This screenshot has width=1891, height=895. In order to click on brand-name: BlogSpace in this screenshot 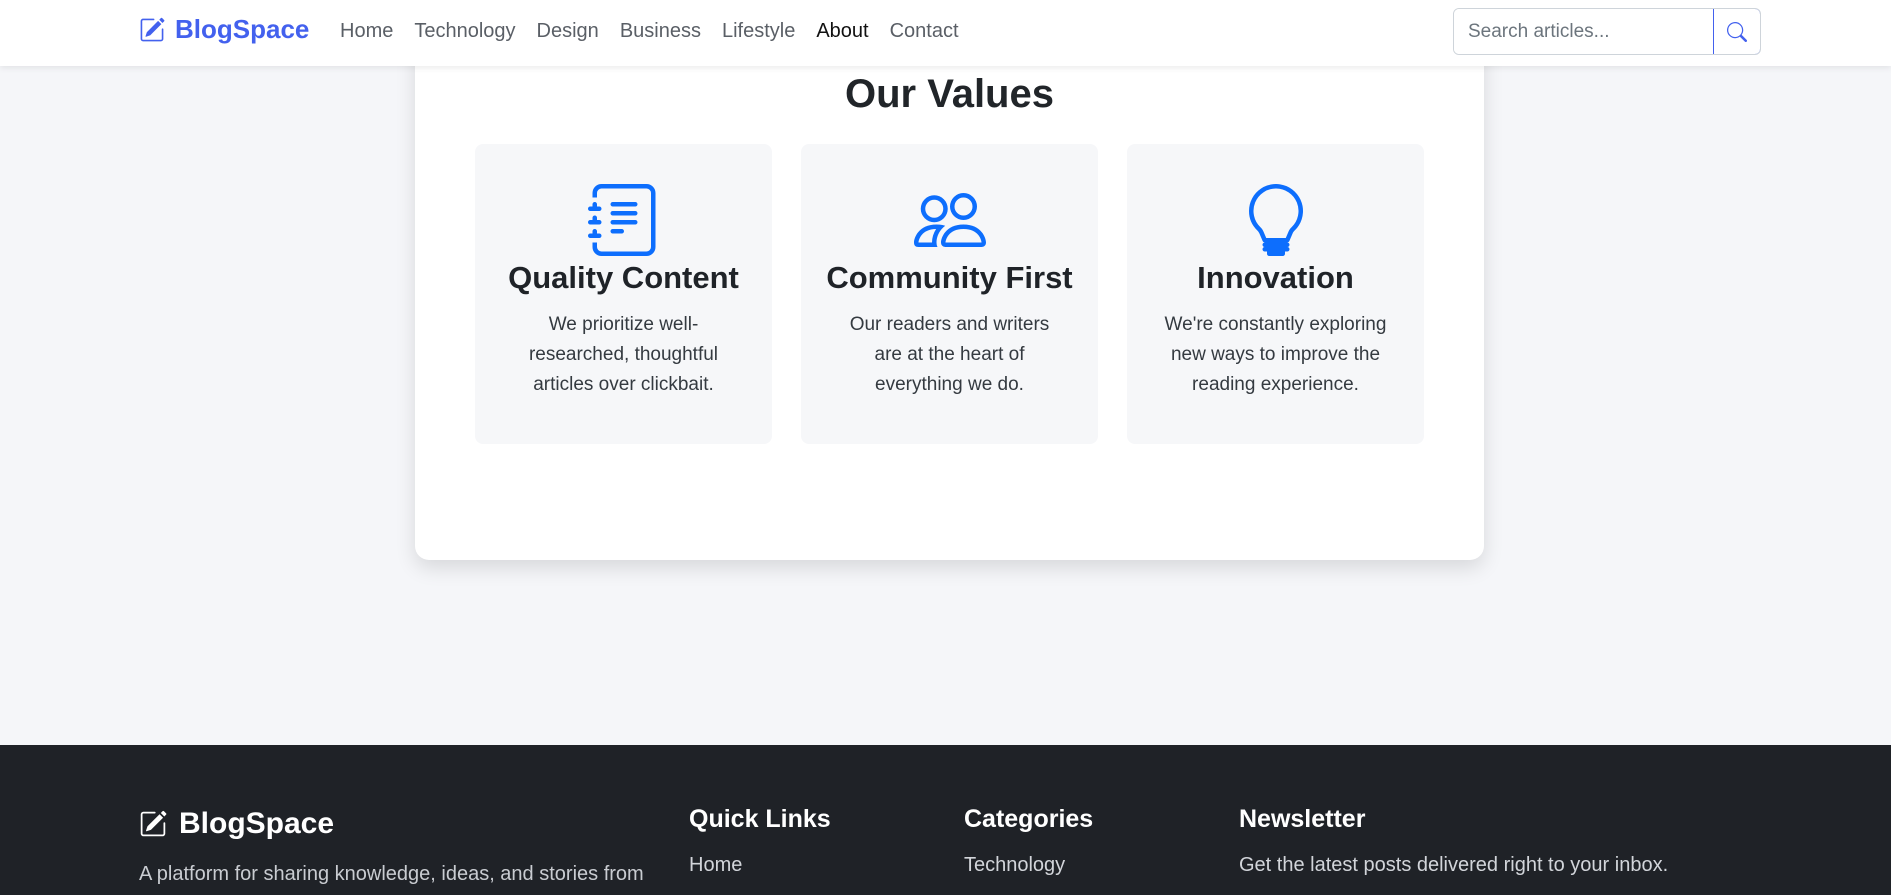, I will do `click(242, 29)`.